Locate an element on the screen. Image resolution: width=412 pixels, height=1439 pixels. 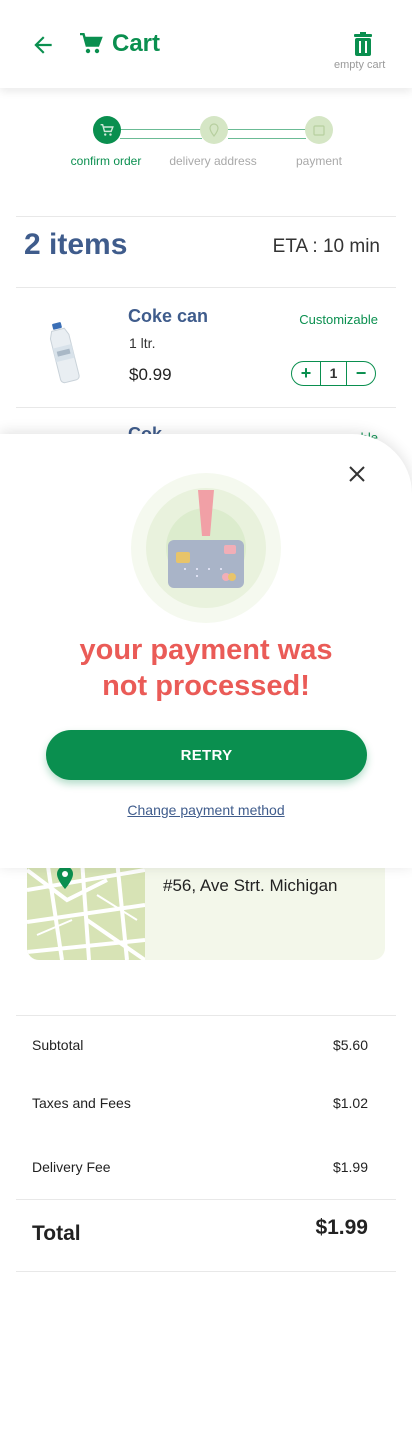
quantity-value: 1 is located at coordinates (333, 373).